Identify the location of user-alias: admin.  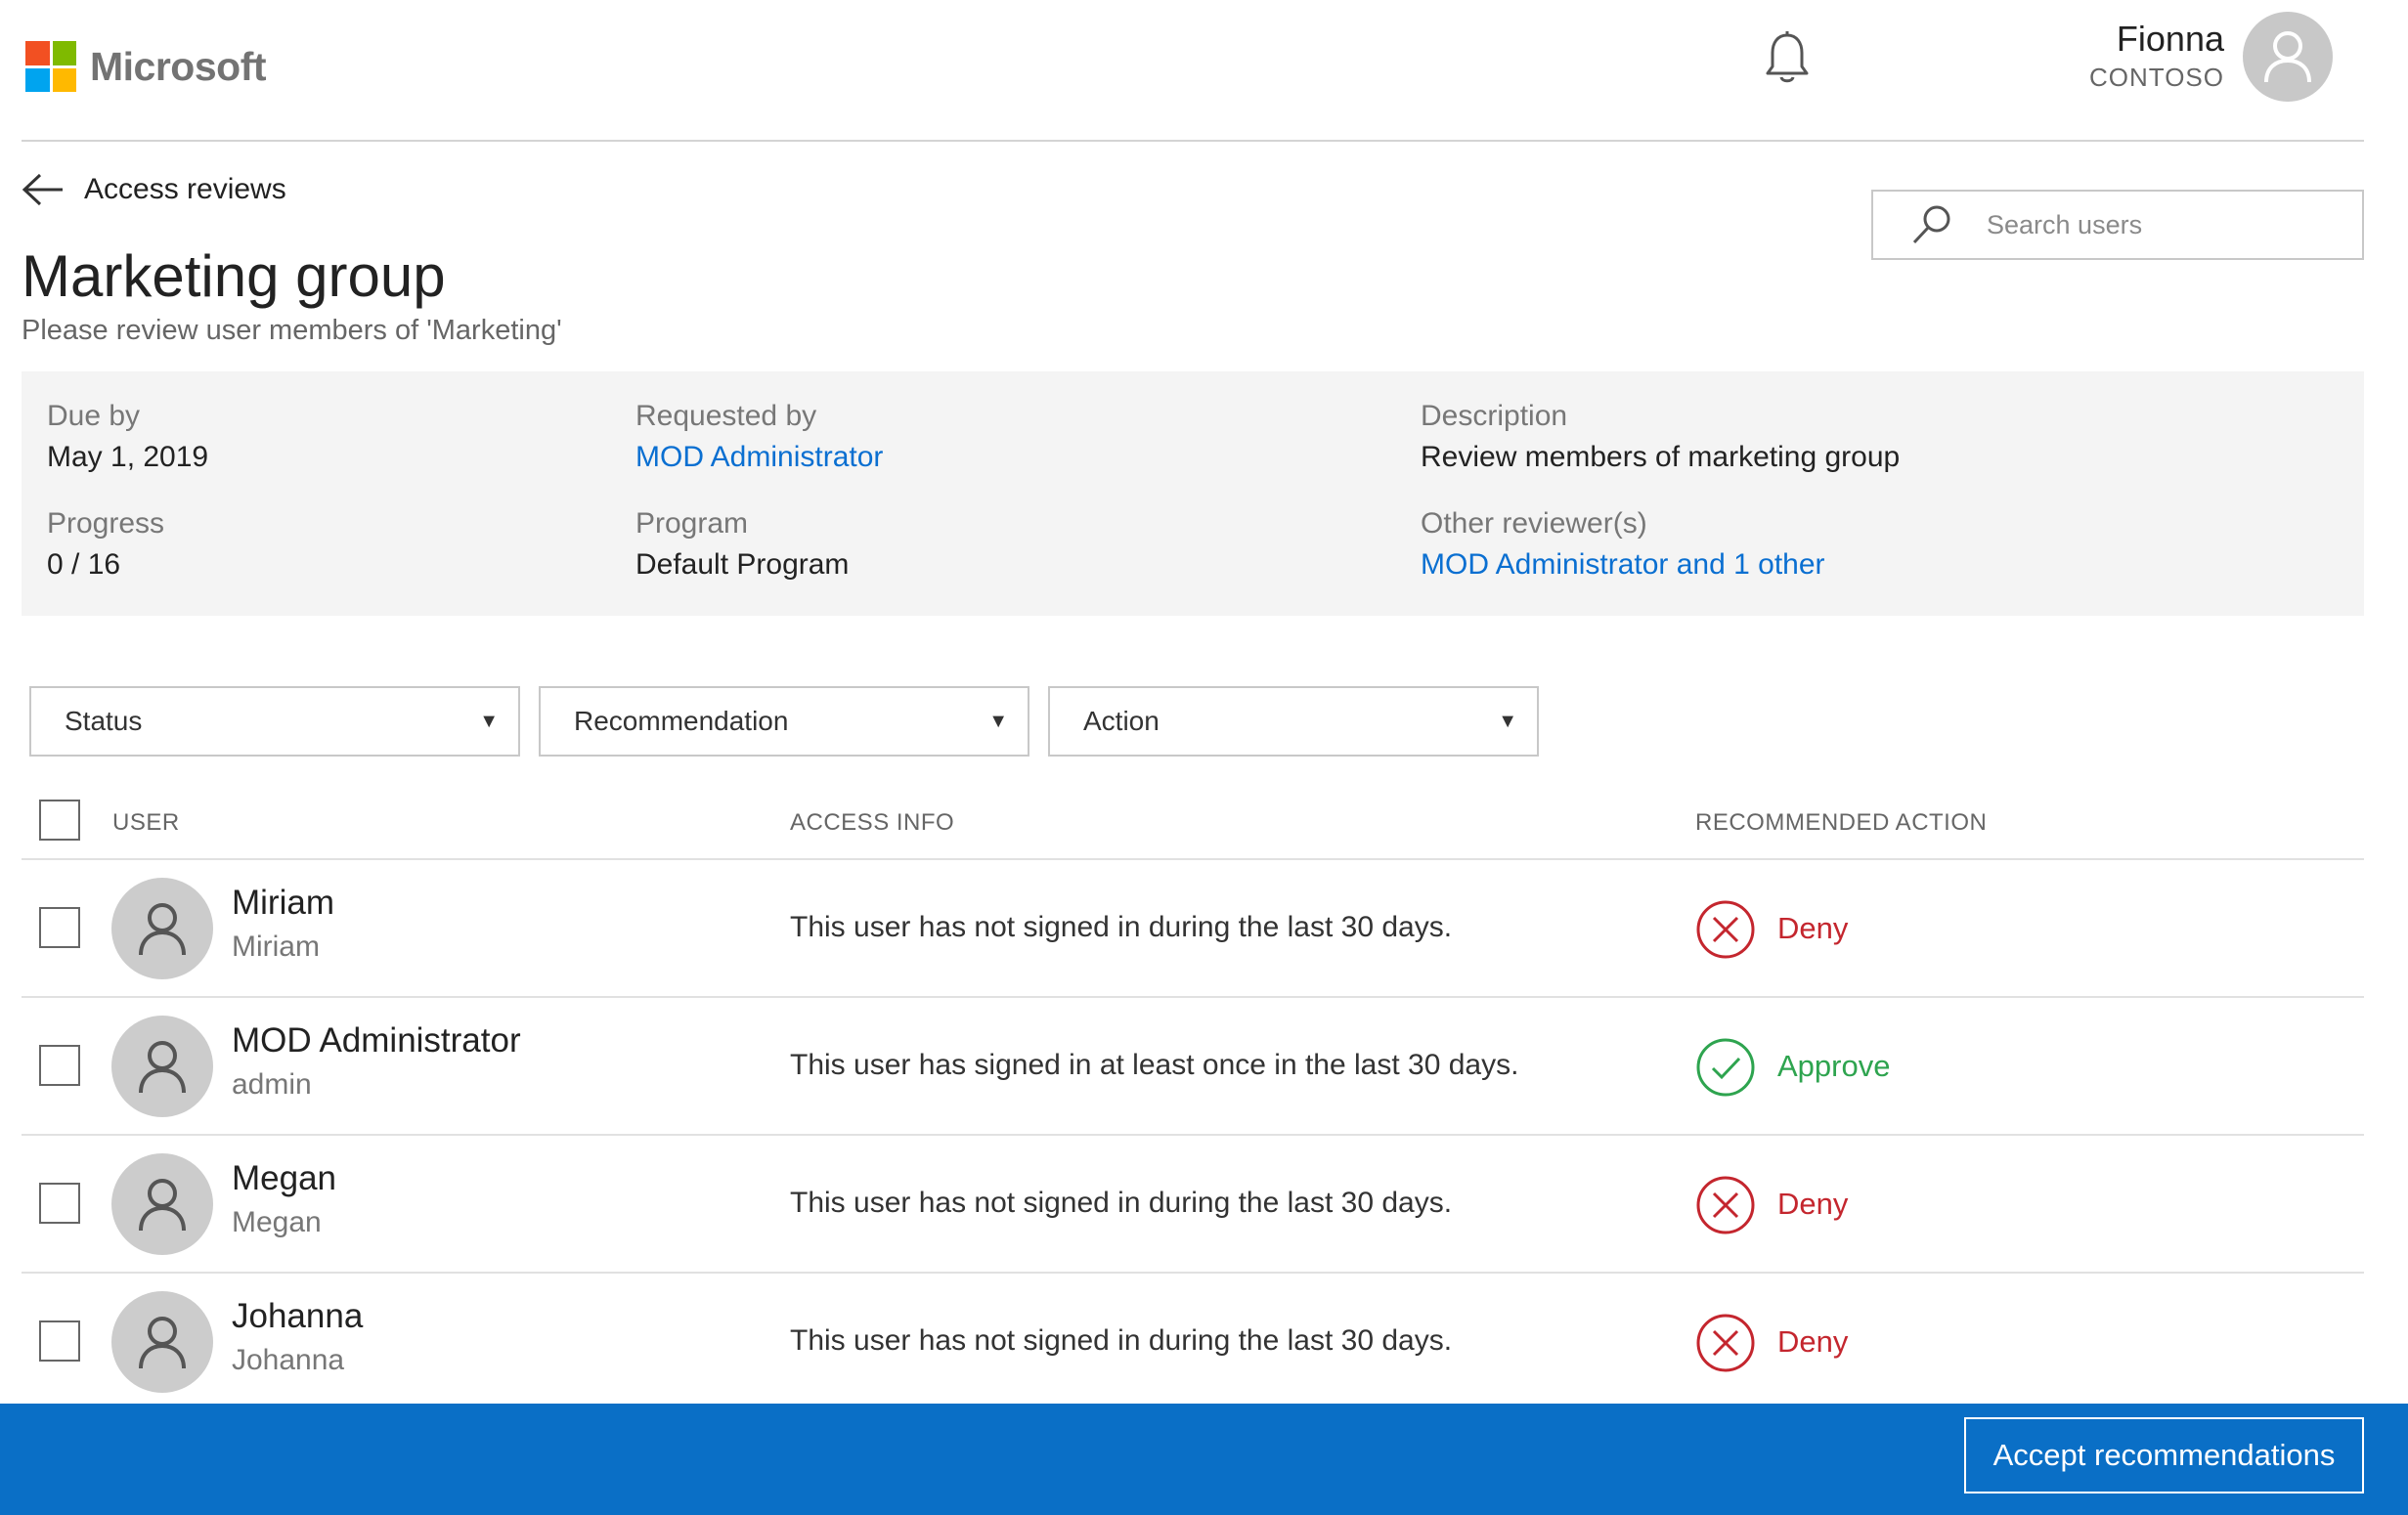
(272, 1084).